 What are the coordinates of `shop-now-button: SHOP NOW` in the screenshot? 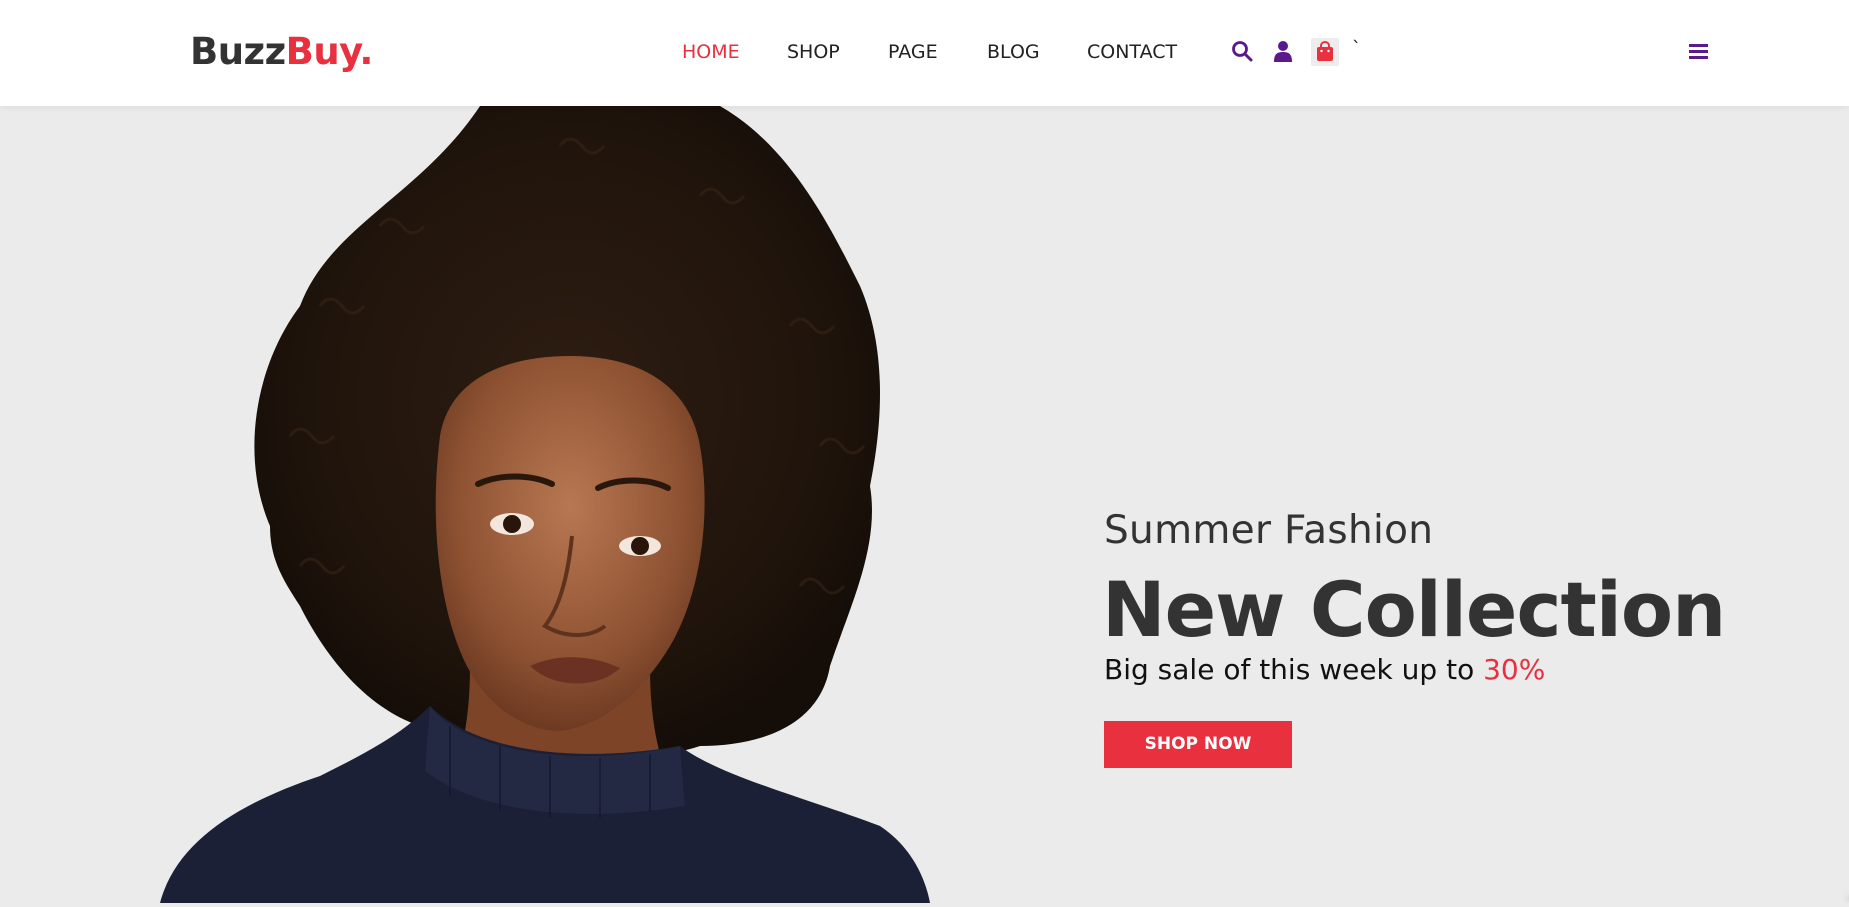 It's located at (1198, 744).